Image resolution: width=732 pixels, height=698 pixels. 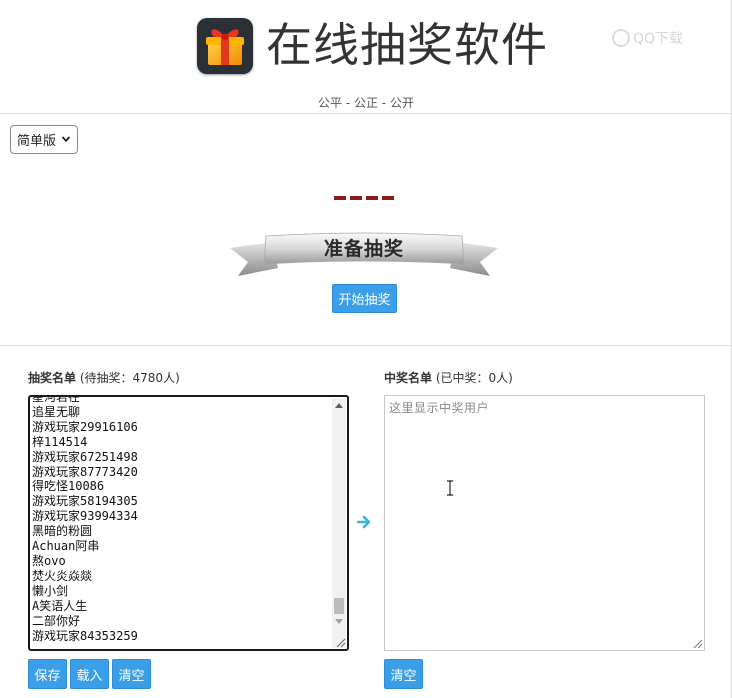 What do you see at coordinates (129, 378) in the screenshot?
I see `pool-count: (待抽奖：4780人)` at bounding box center [129, 378].